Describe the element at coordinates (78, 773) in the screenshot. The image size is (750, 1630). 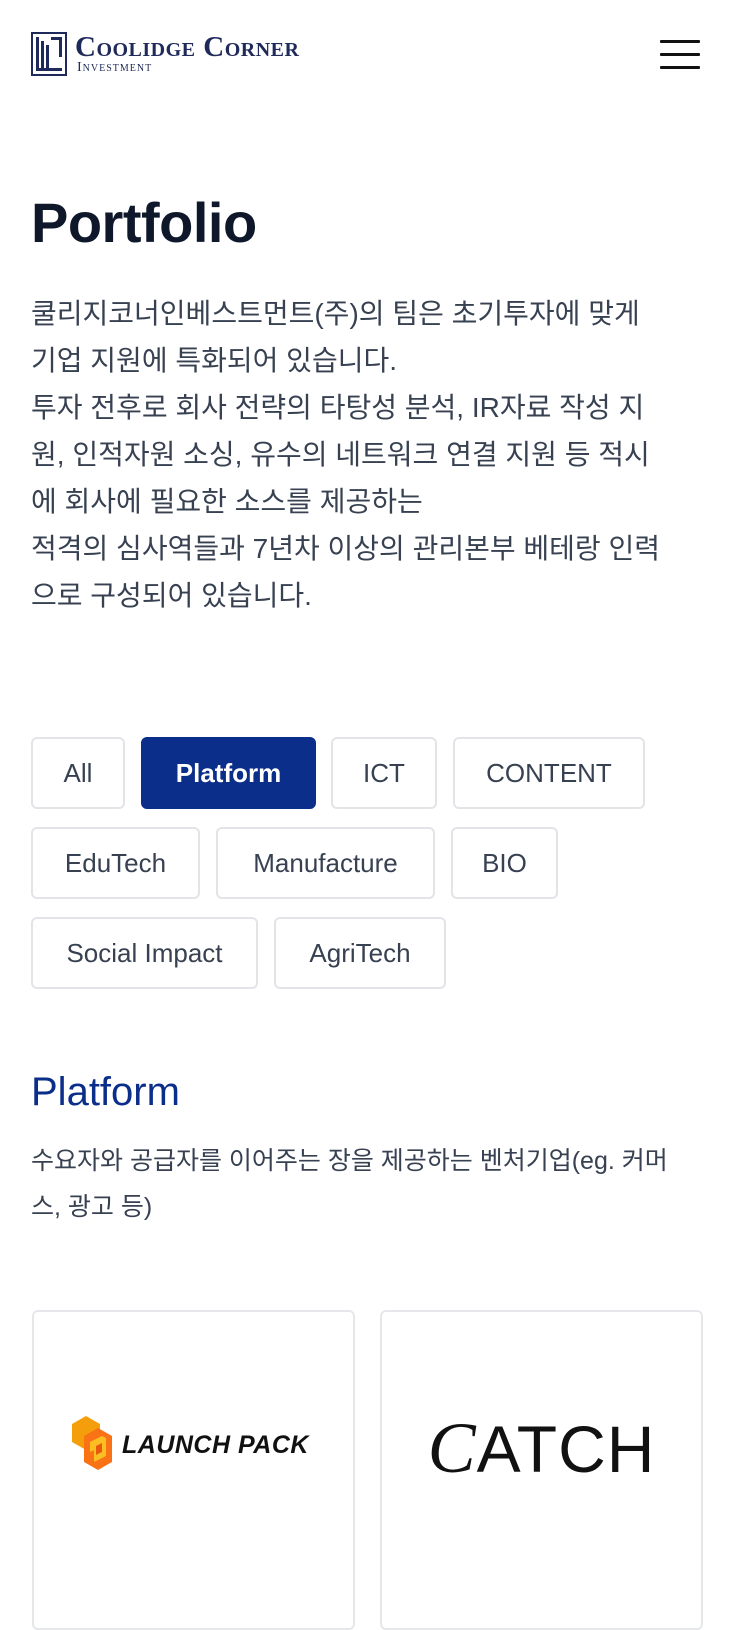
I see `filter-all: All` at that location.